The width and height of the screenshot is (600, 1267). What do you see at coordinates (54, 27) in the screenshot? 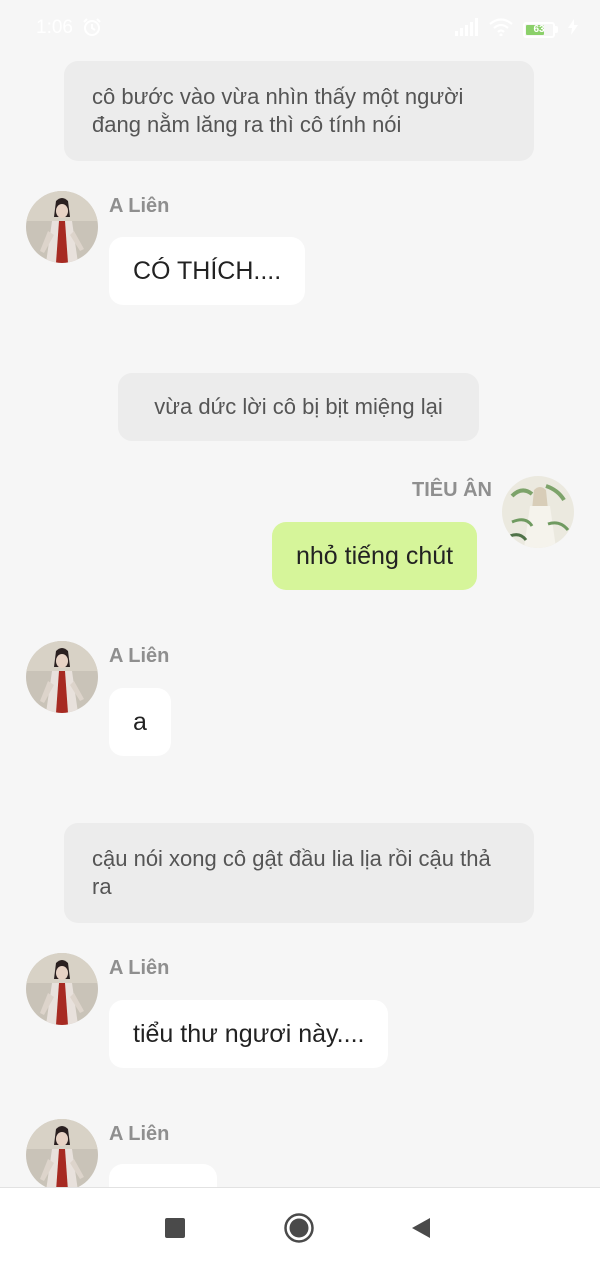
I see `status-time: 1:06` at bounding box center [54, 27].